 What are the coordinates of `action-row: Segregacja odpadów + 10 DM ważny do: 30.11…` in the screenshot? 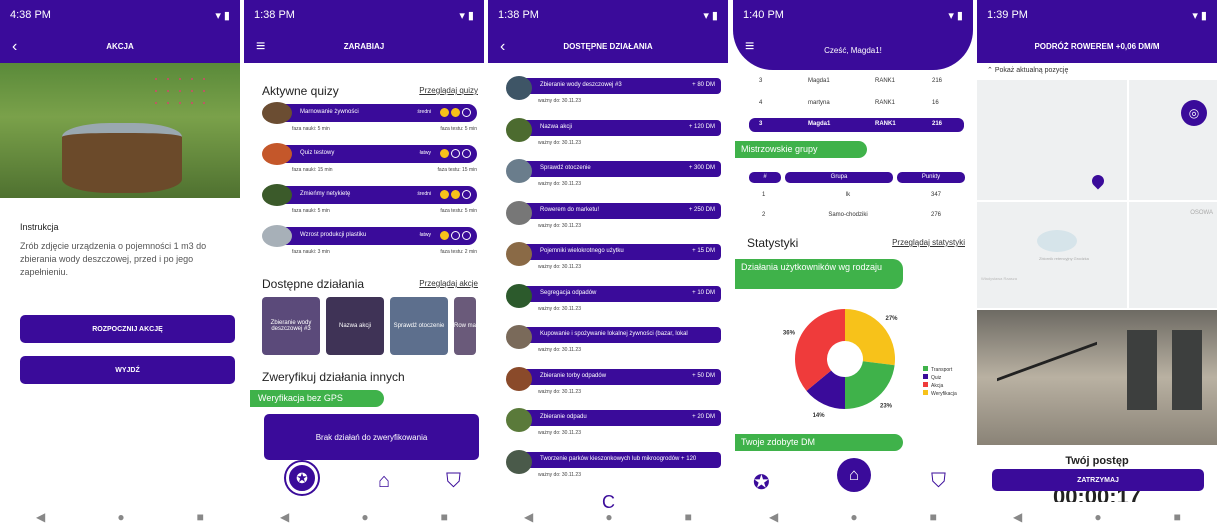 It's located at (613, 299).